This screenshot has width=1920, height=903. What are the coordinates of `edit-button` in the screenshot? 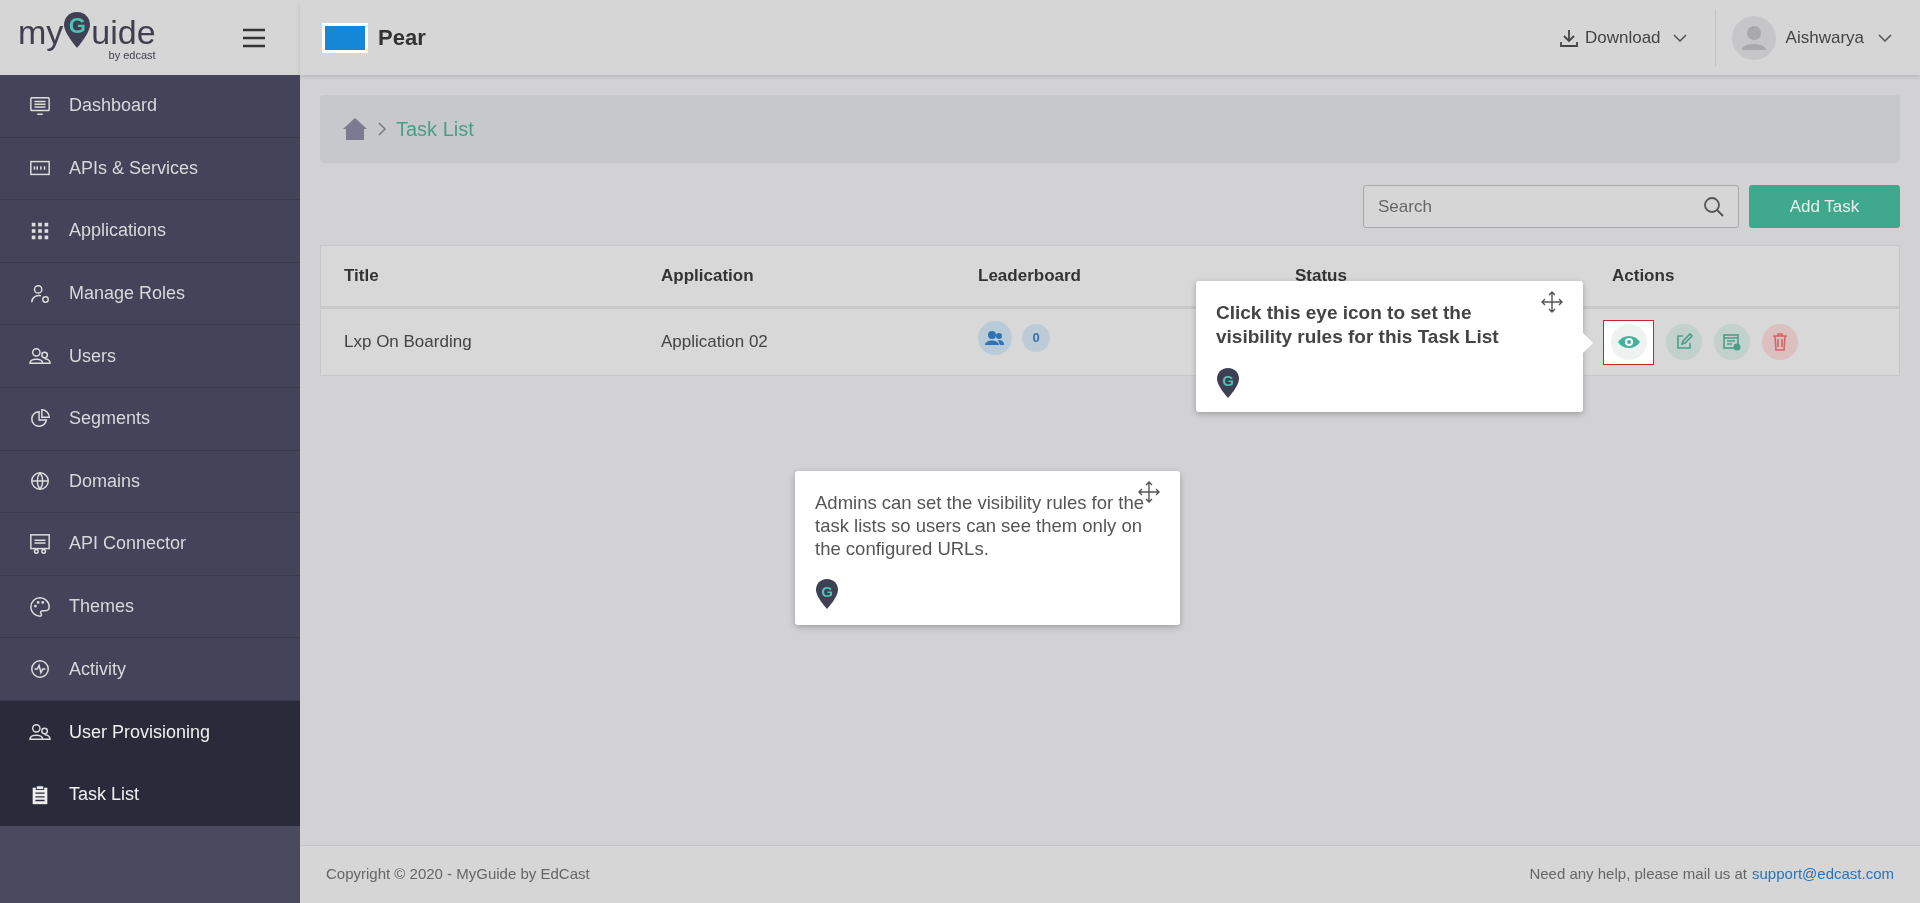 It's located at (1684, 342).